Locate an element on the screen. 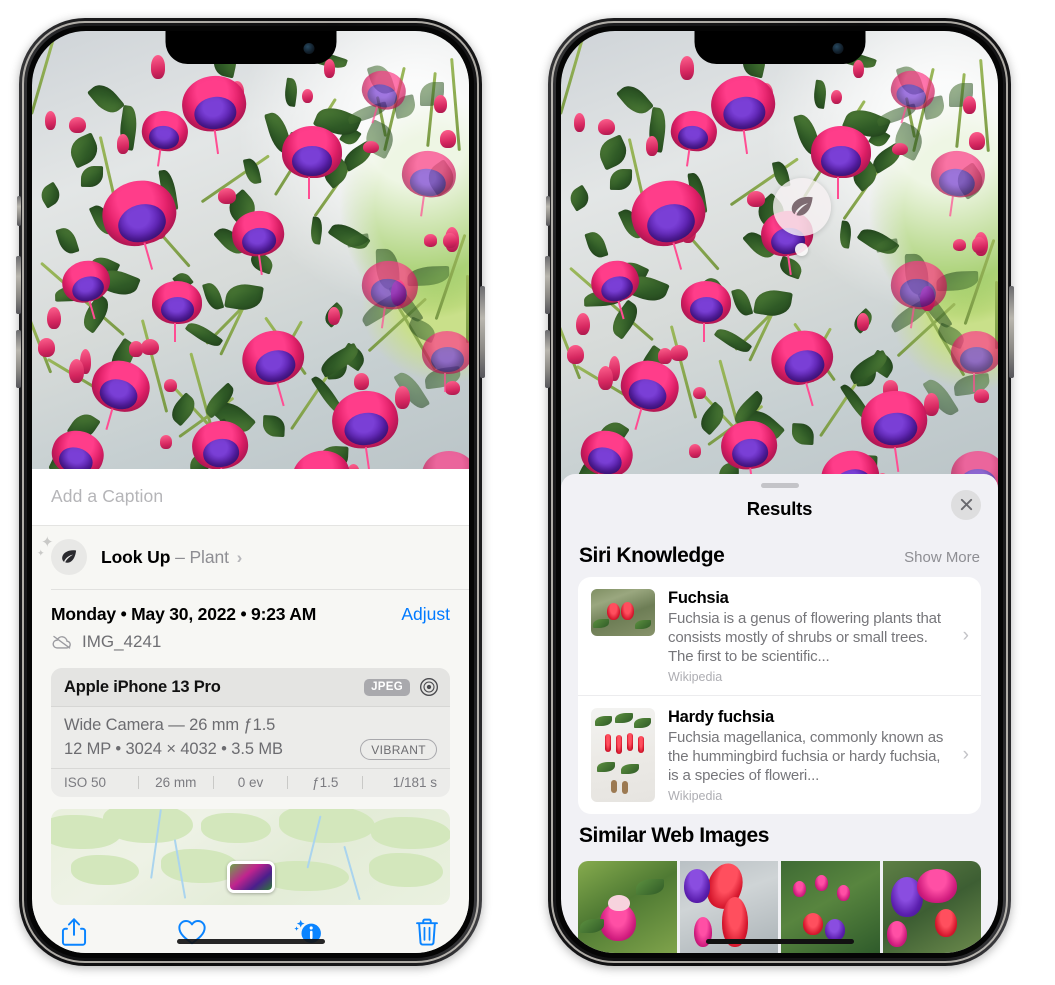 Image resolution: width=1055 pixels, height=985 pixels. volume-up-button-right is located at coordinates (547, 285).